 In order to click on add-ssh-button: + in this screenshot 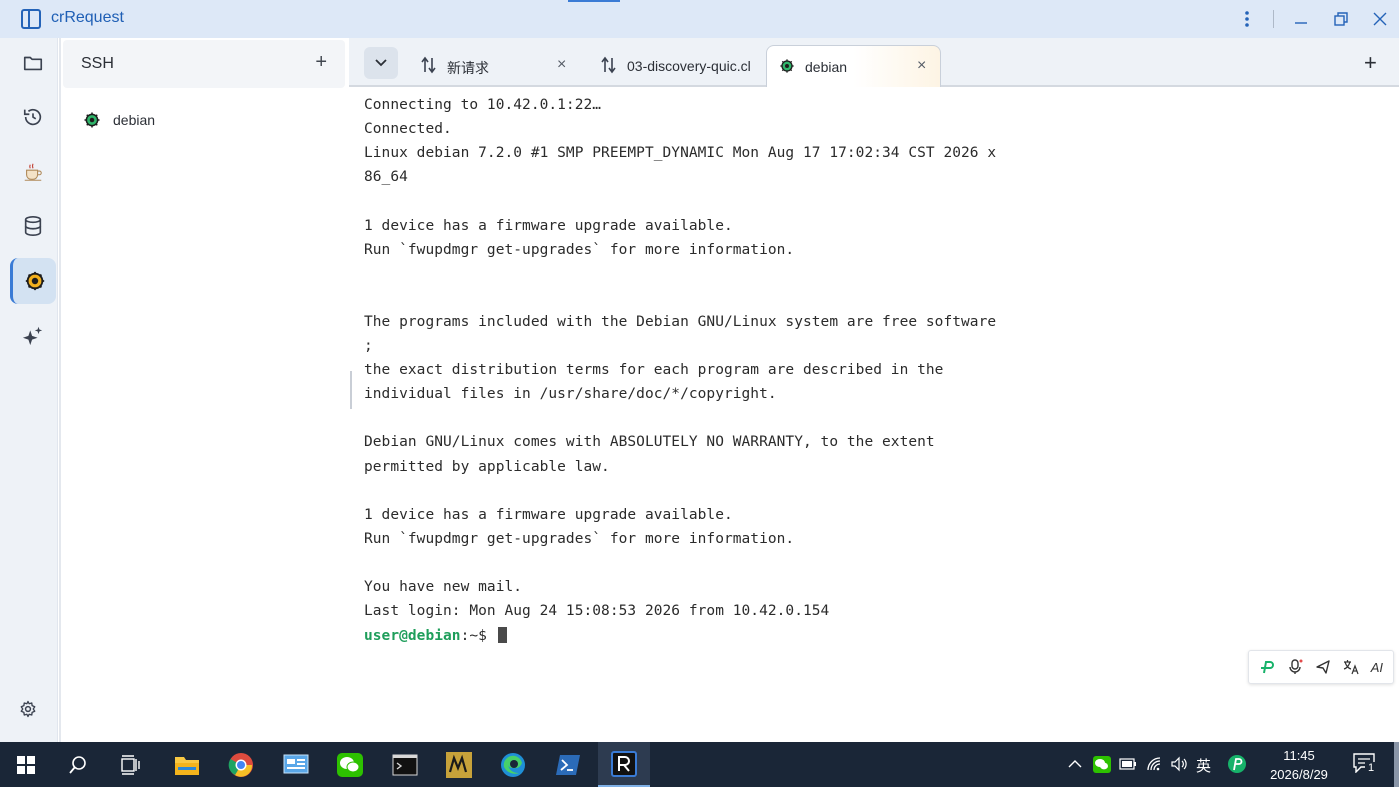, I will do `click(321, 62)`.